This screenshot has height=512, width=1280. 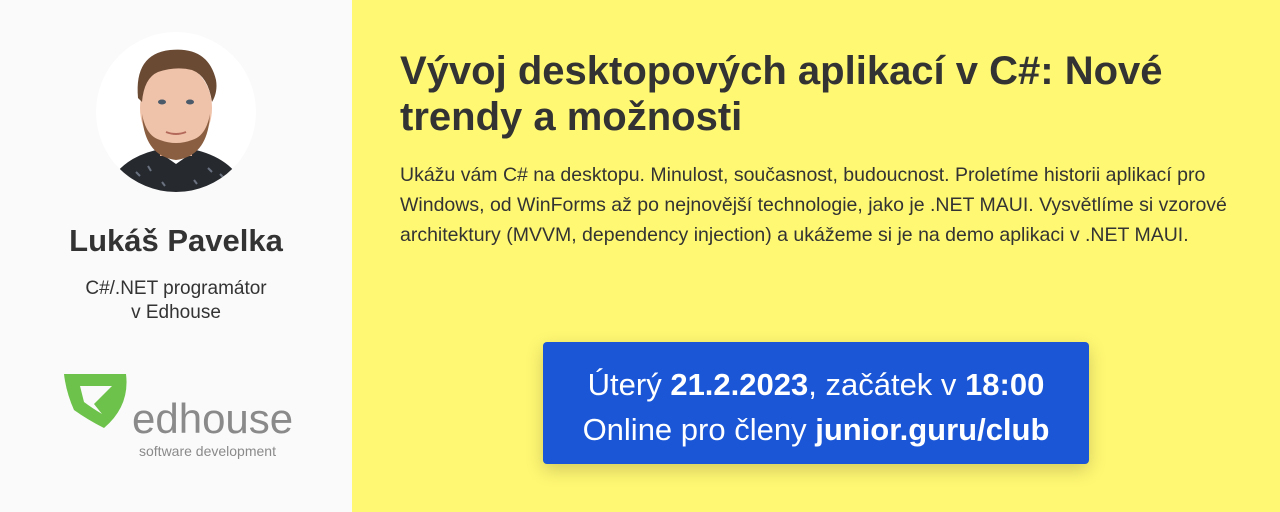 I want to click on event-day: Úterý, so click(x=624, y=384).